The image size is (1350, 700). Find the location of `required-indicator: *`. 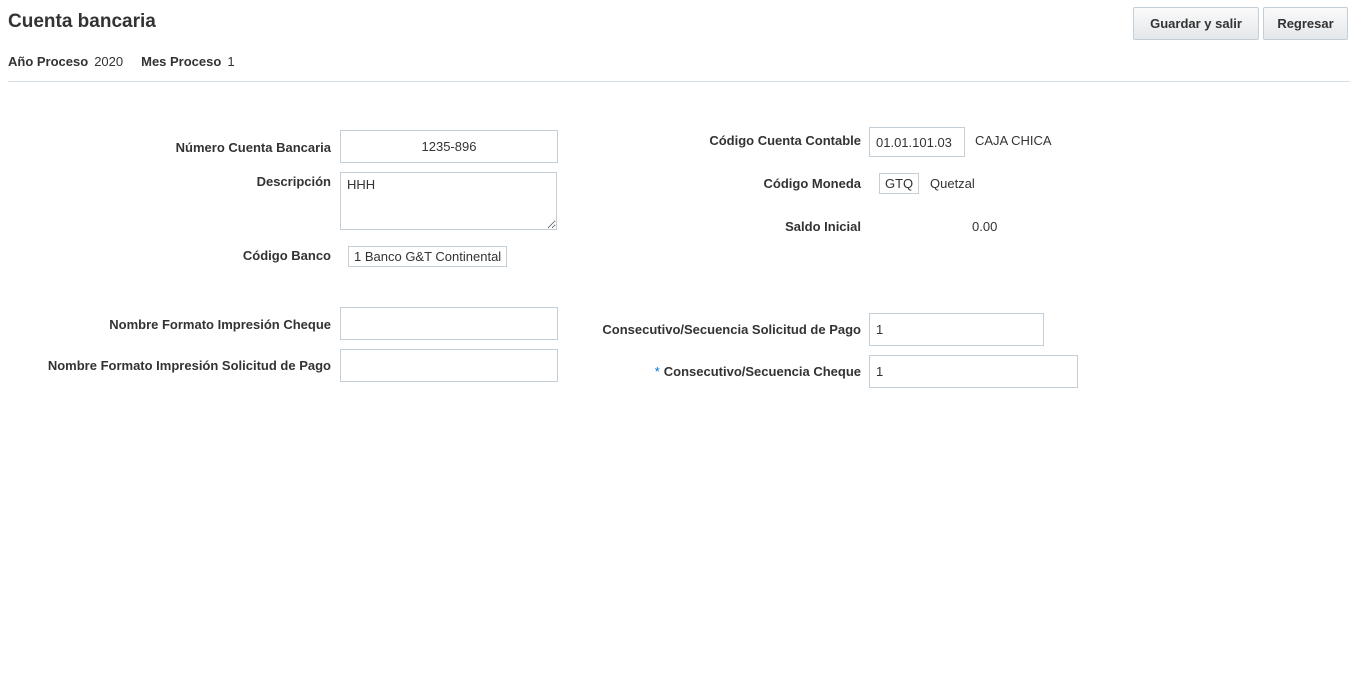

required-indicator: * is located at coordinates (657, 371).